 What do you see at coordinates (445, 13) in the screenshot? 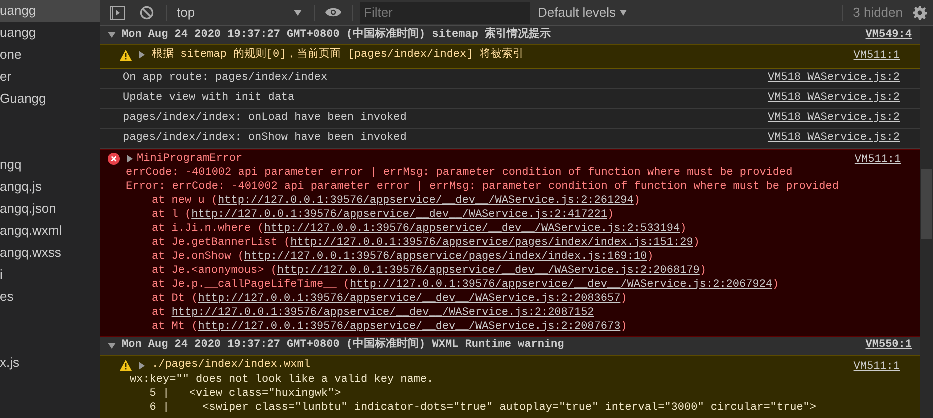
I see `filter-field: Filter` at bounding box center [445, 13].